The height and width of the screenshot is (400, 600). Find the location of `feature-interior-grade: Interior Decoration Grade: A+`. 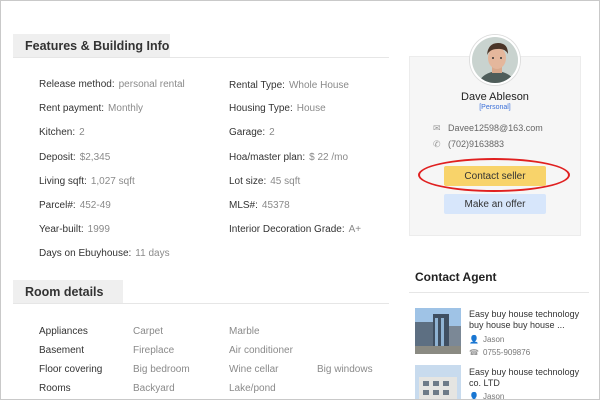

feature-interior-grade: Interior Decoration Grade: A+ is located at coordinates (295, 229).